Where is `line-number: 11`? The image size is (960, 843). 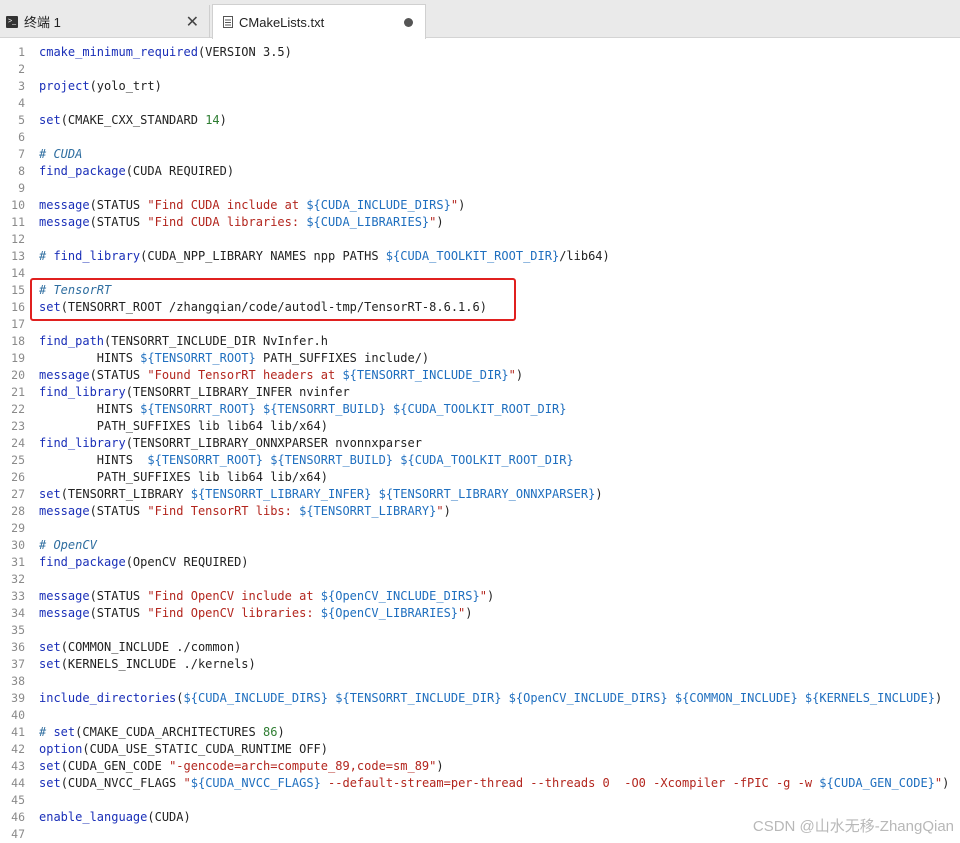 line-number: 11 is located at coordinates (18, 222).